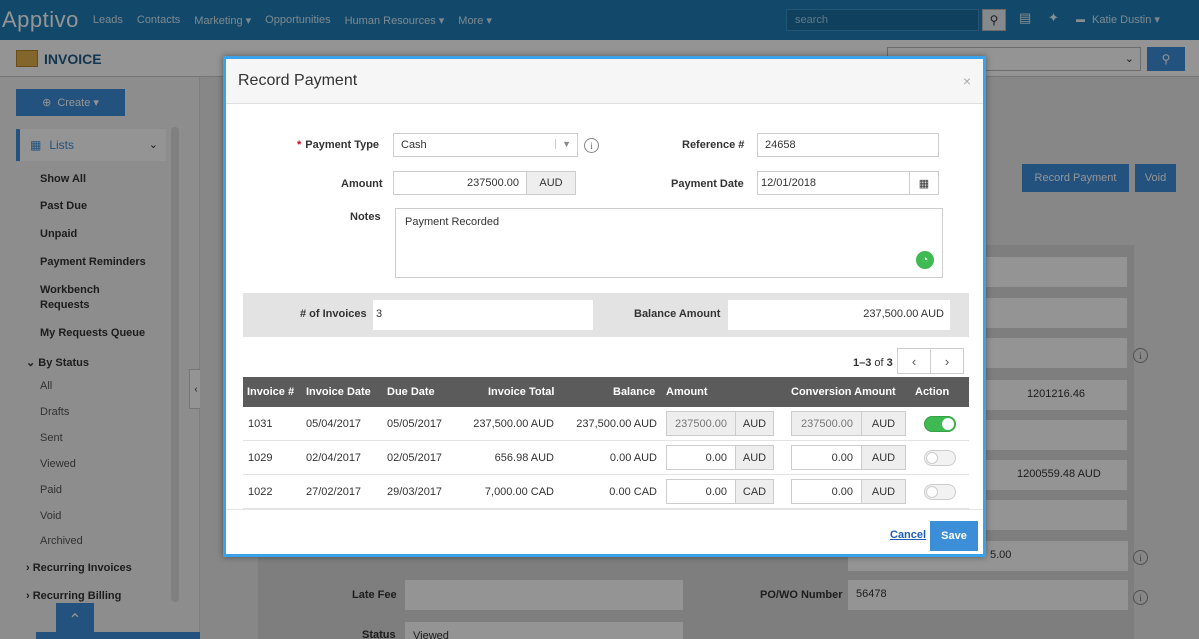 The height and width of the screenshot is (639, 1199). Describe the element at coordinates (833, 183) in the screenshot. I see `payment-date-input: 12/01/2018` at that location.